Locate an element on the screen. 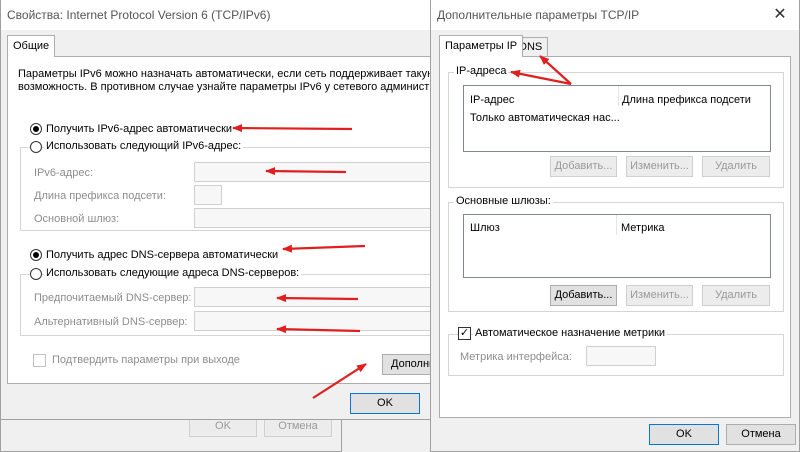 Image resolution: width=800 pixels, height=452 pixels. ip-list-header-prefix: Длина префикса подсети is located at coordinates (686, 100).